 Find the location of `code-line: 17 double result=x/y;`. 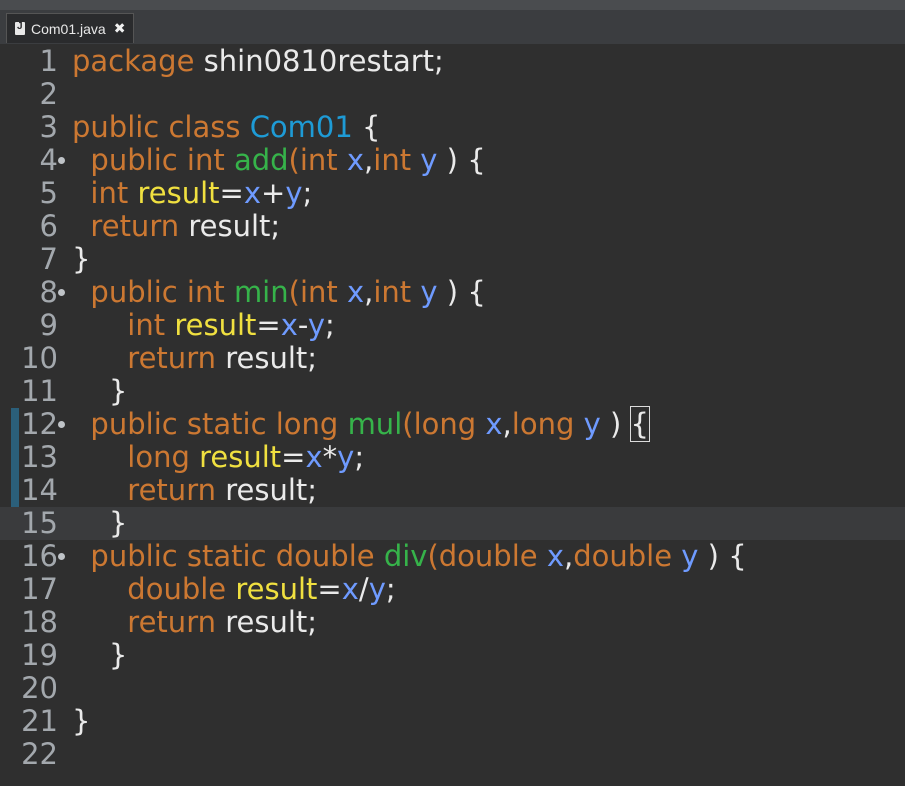

code-line: 17 double result=x/y; is located at coordinates (452, 589).